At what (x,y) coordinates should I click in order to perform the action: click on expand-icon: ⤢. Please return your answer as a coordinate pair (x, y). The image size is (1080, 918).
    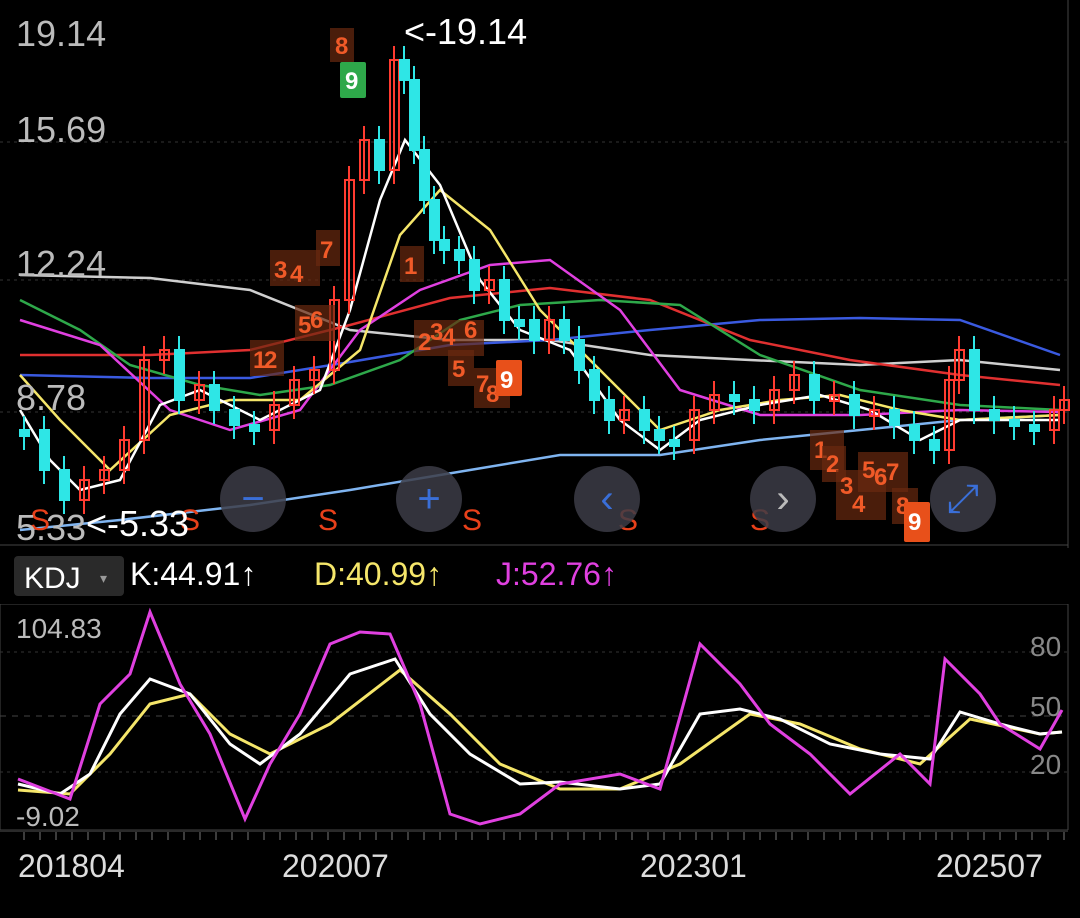
    Looking at the image, I should click on (963, 498).